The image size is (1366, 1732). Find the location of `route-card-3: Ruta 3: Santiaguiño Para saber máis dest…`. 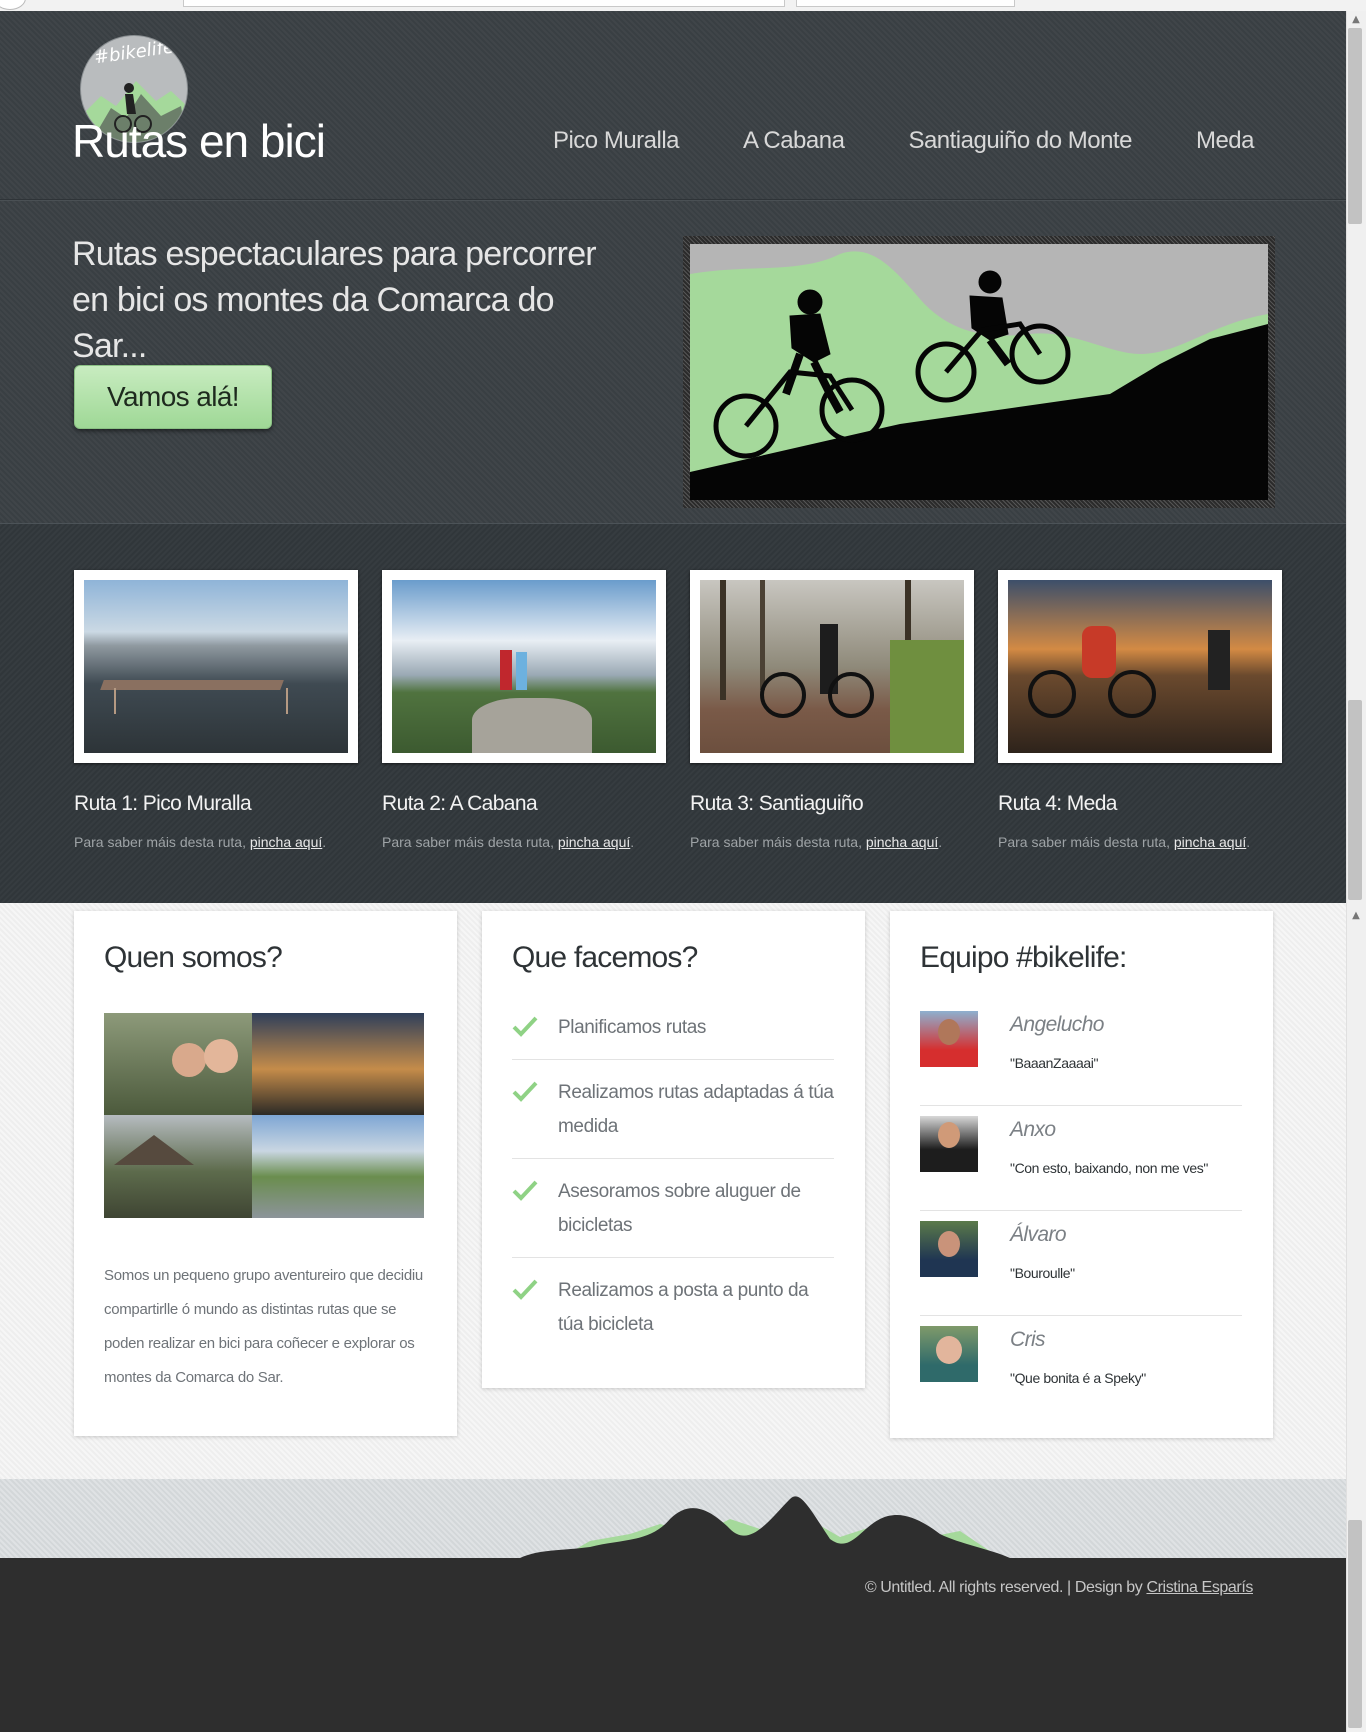

route-card-3: Ruta 3: Santiaguiño Para saber máis dest… is located at coordinates (832, 710).